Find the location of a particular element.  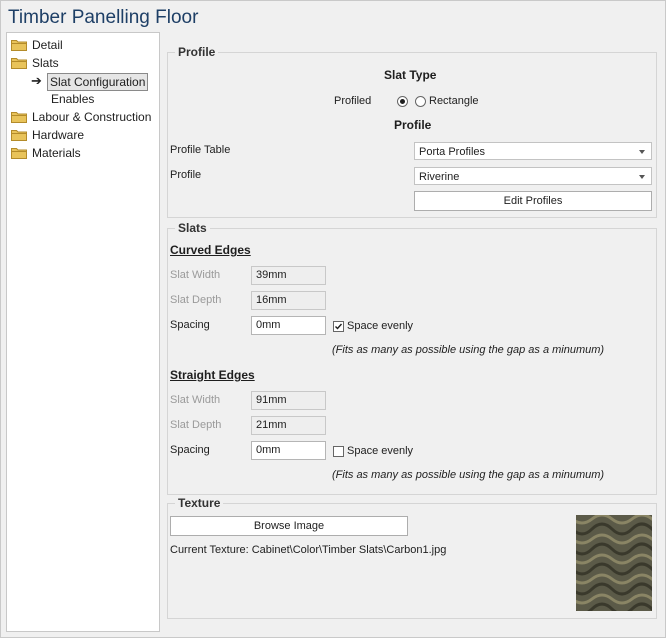

texture-preview-image is located at coordinates (614, 563).